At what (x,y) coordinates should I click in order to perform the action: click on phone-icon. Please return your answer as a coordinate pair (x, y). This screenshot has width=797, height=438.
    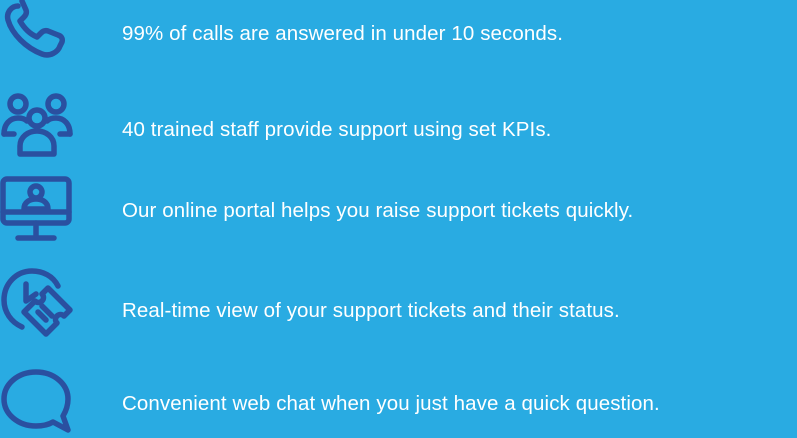
    Looking at the image, I should click on (40, 31).